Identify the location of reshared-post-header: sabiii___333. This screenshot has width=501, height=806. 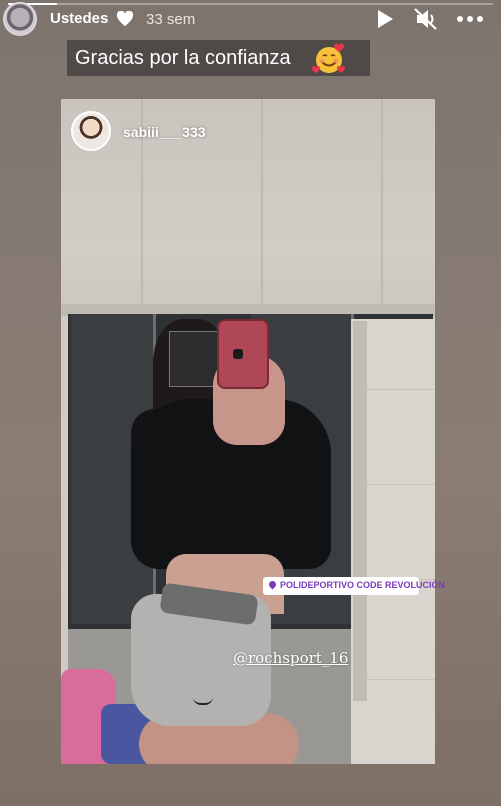
(248, 131).